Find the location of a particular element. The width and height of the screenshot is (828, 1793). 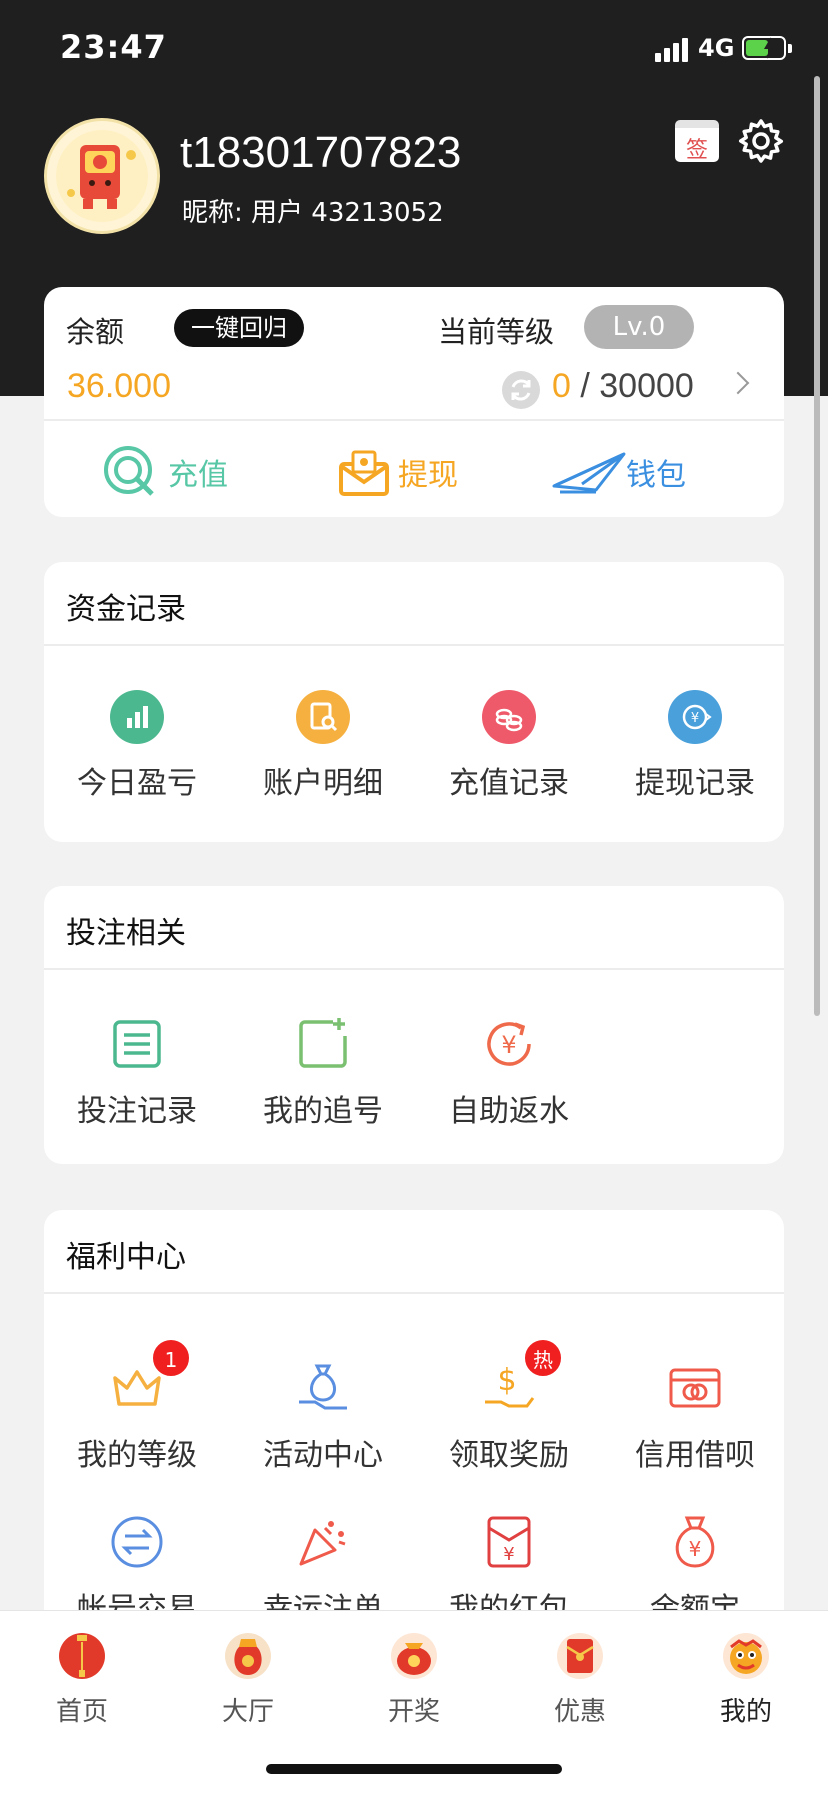

withdraw-button: 提现 is located at coordinates (398, 472).